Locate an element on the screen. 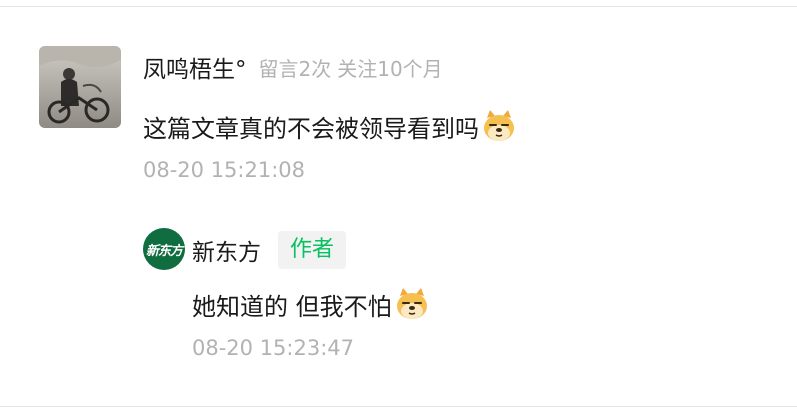 Image resolution: width=797 pixels, height=409 pixels. comment-count-label: 留言2次 is located at coordinates (295, 68).